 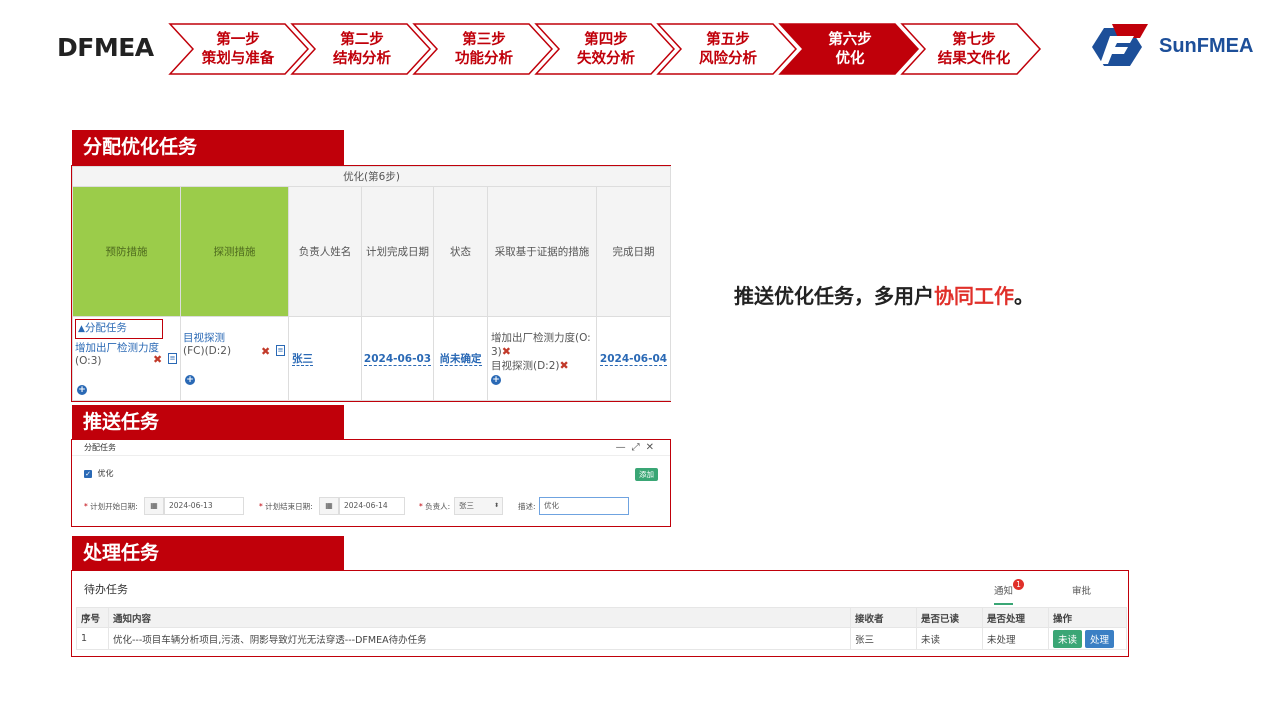 What do you see at coordinates (728, 39) in the screenshot?
I see `step-5-label: 第五步` at bounding box center [728, 39].